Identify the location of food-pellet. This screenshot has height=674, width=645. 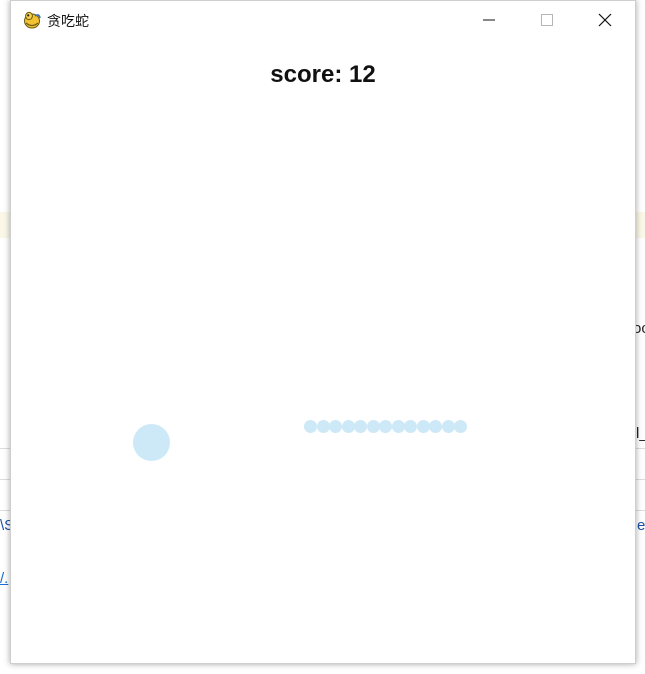
(151, 442).